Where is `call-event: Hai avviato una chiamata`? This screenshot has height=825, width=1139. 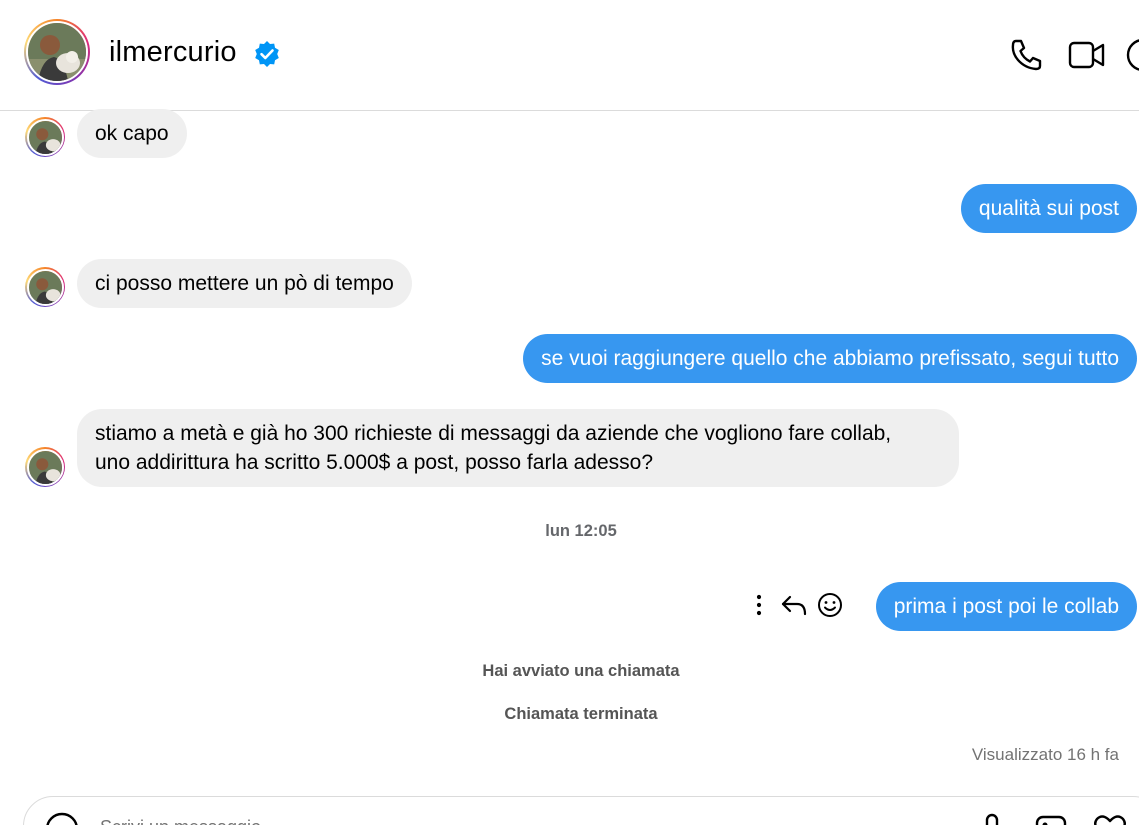 call-event: Hai avviato una chiamata is located at coordinates (581, 671).